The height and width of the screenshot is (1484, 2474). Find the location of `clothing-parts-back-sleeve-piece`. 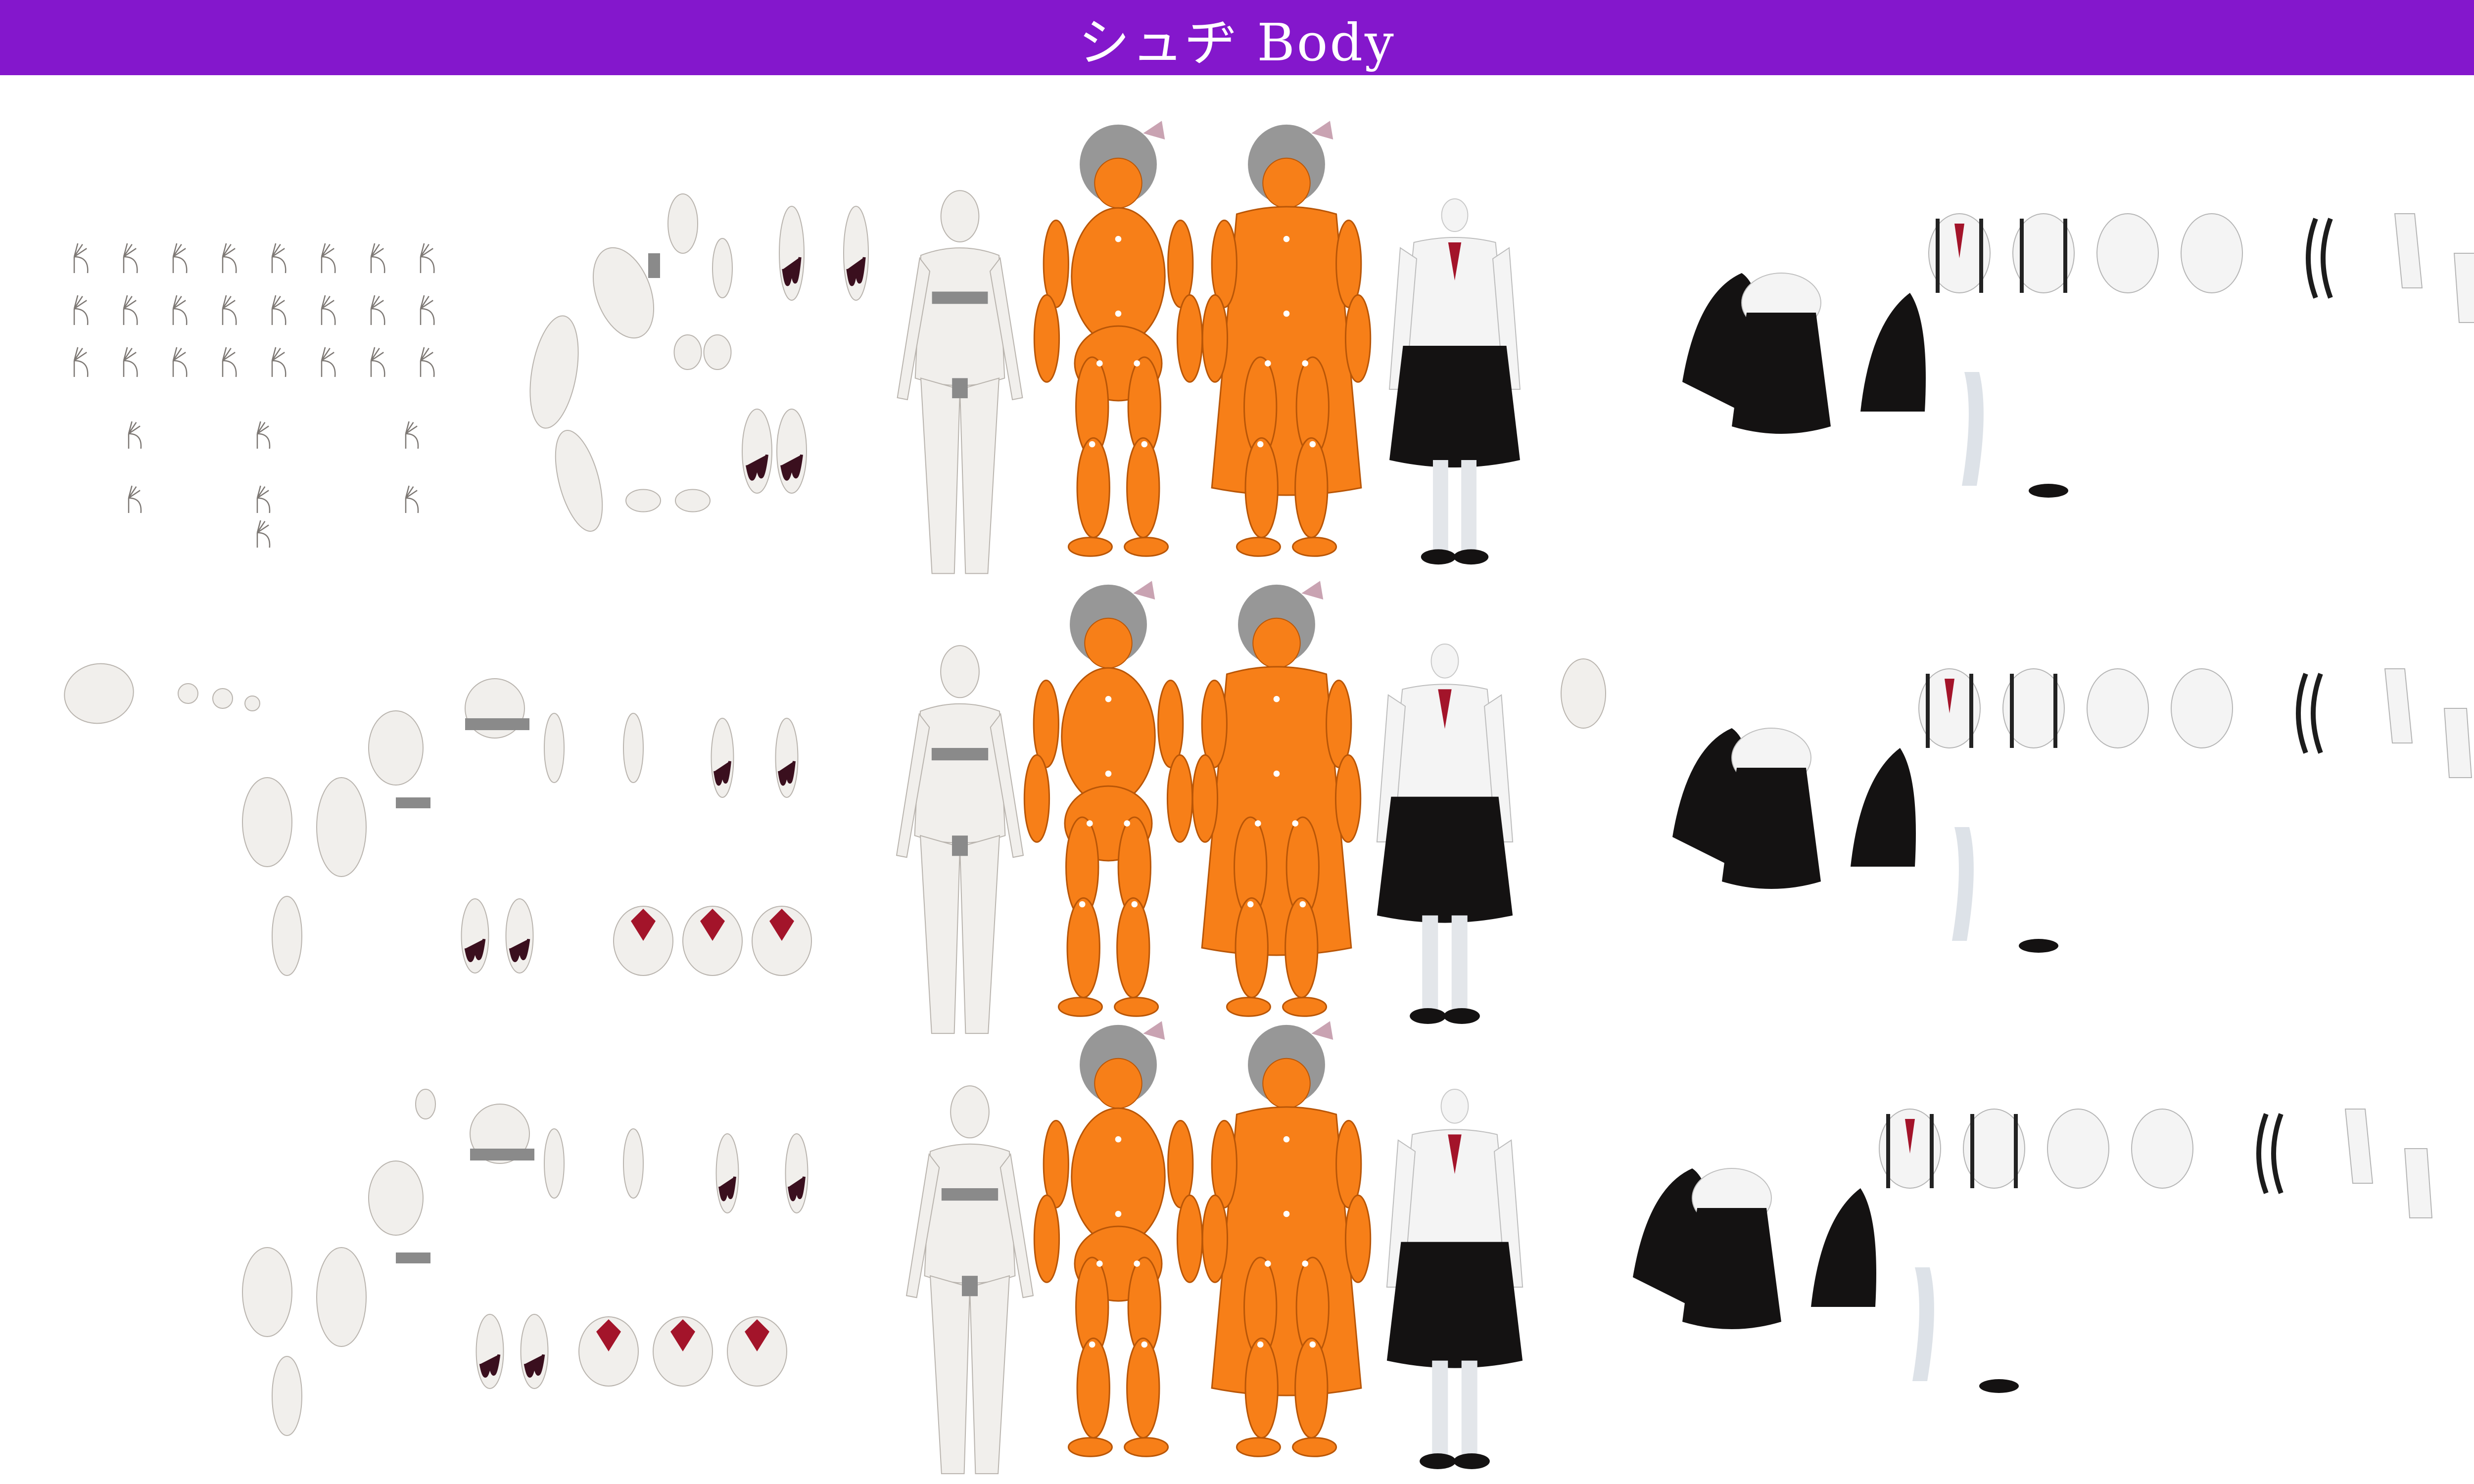

clothing-parts-back-sleeve-piece is located at coordinates (2359, 1146).